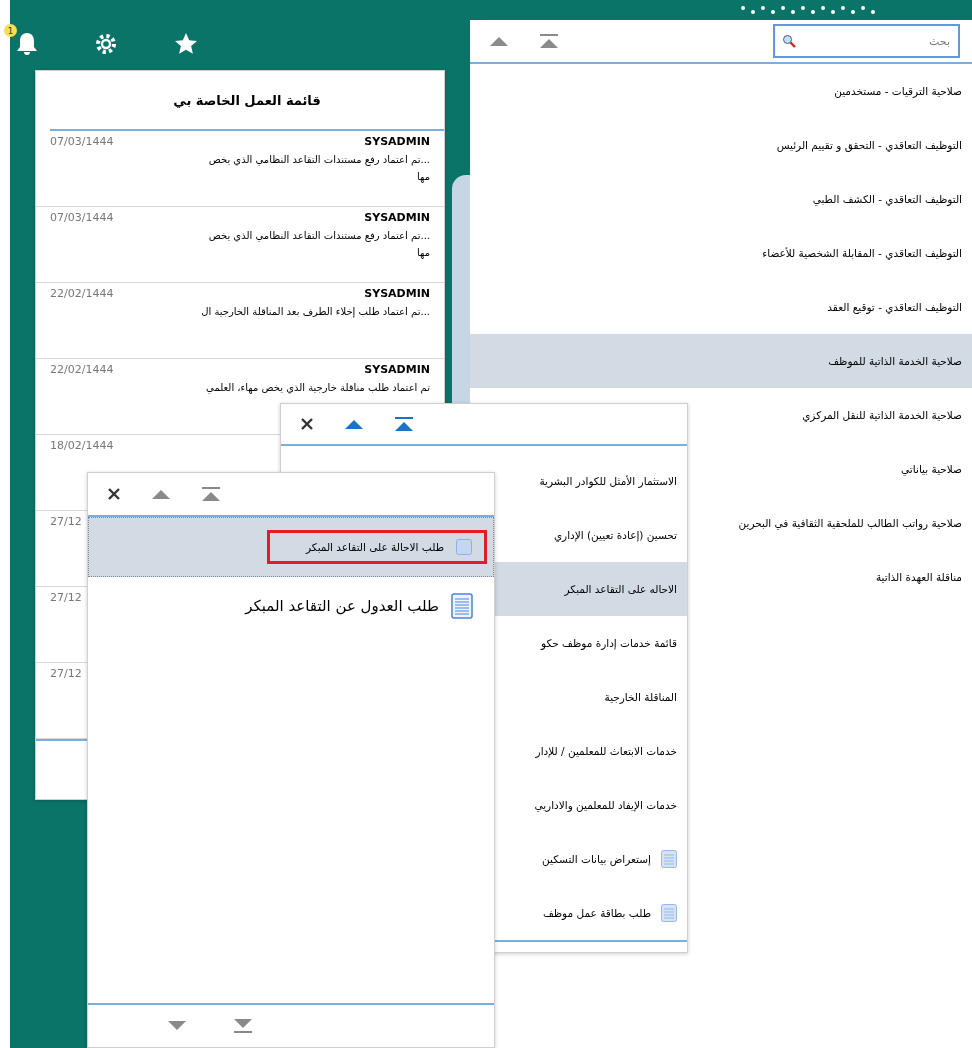  I want to click on item-message: ...تم اعتماد طلب إخلاء الطرف بعد المناقلة الخارجية ال, so click(315, 312).